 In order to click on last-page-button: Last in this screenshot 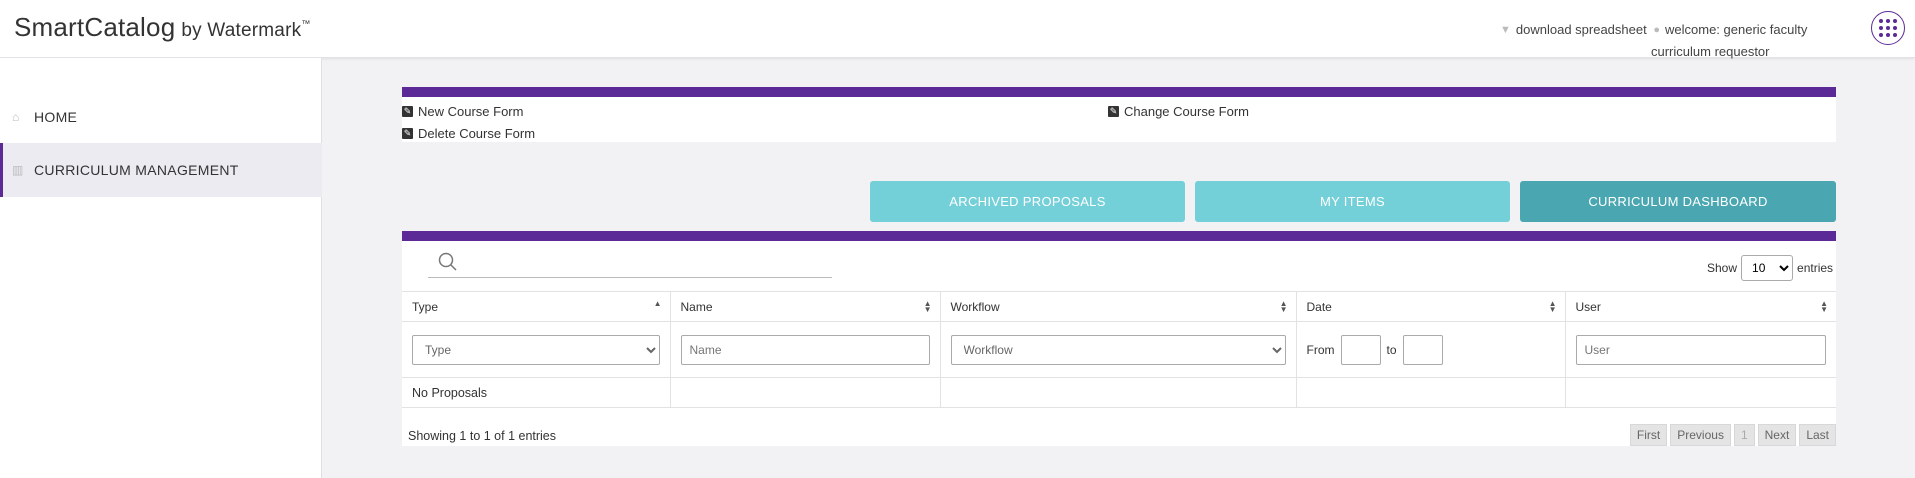, I will do `click(1817, 435)`.